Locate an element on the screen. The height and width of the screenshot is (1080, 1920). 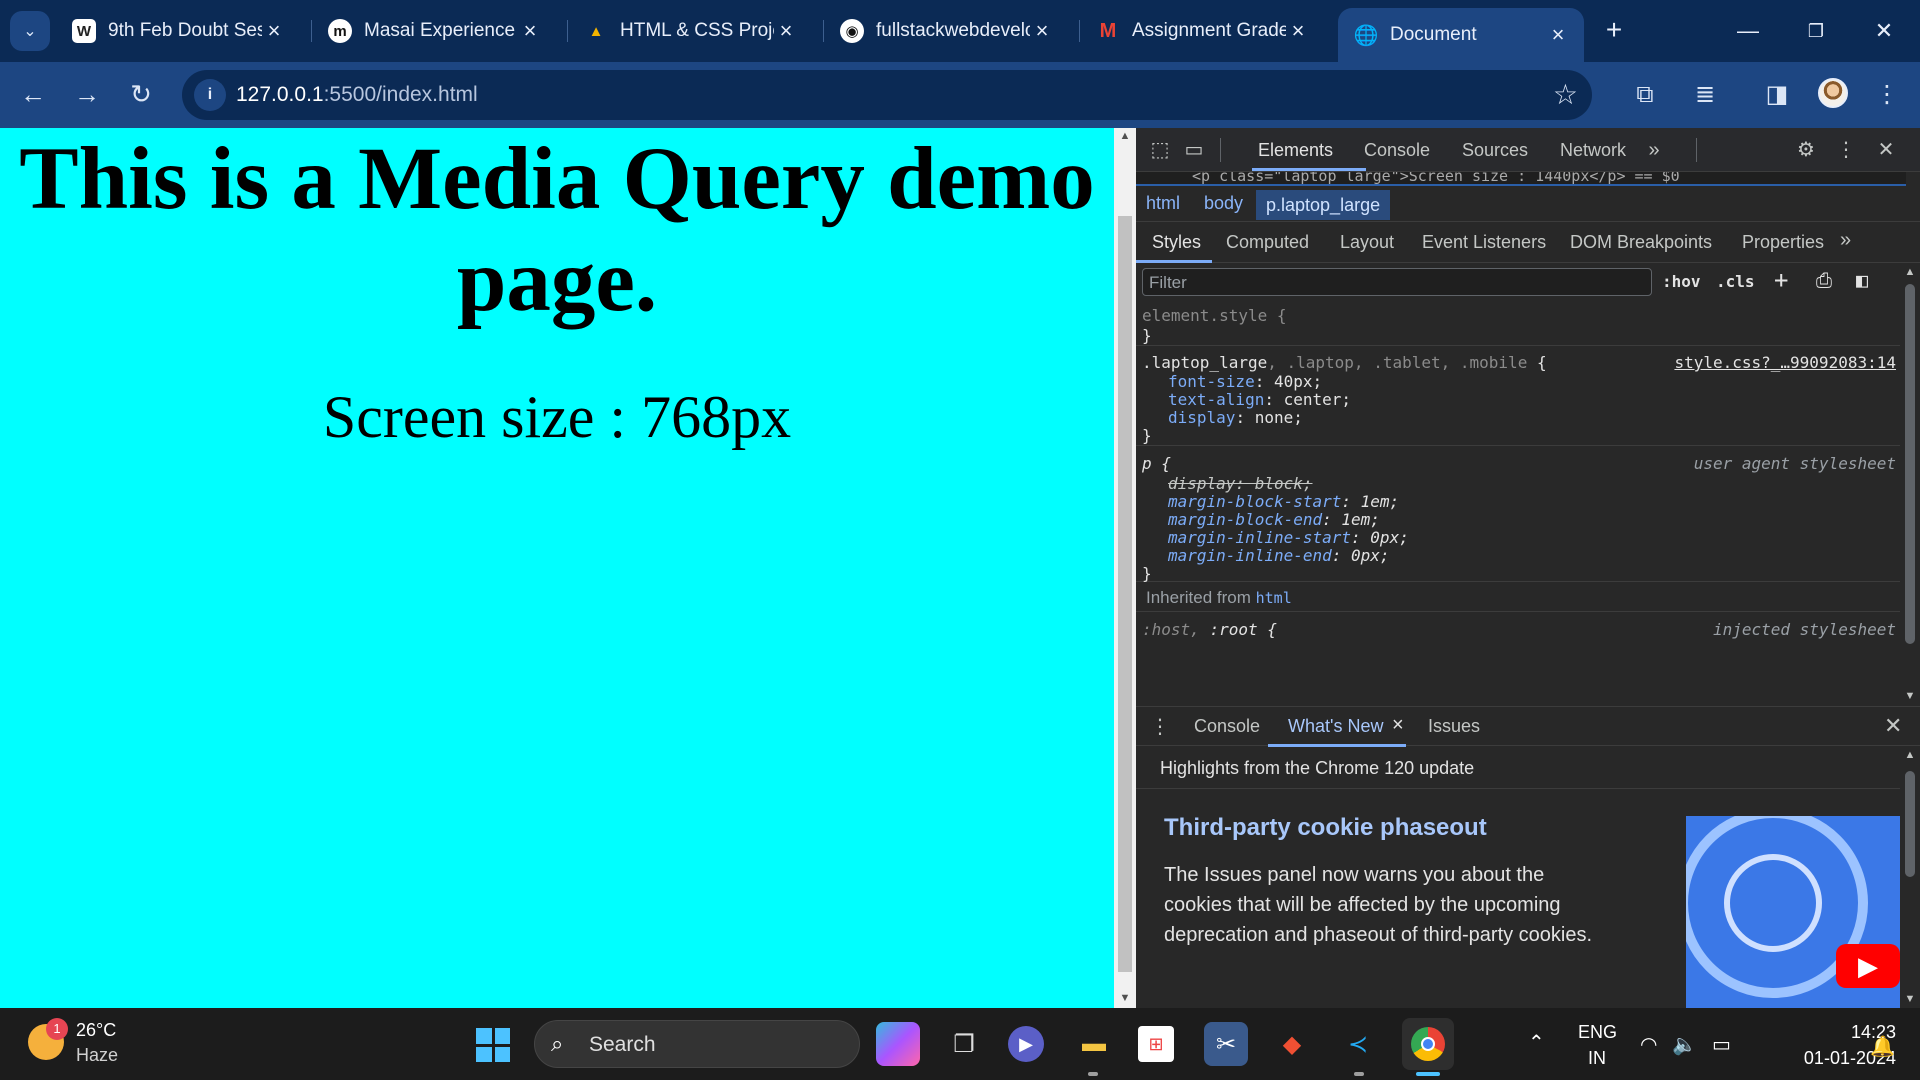
subtab-layout: Layout is located at coordinates (1367, 242).